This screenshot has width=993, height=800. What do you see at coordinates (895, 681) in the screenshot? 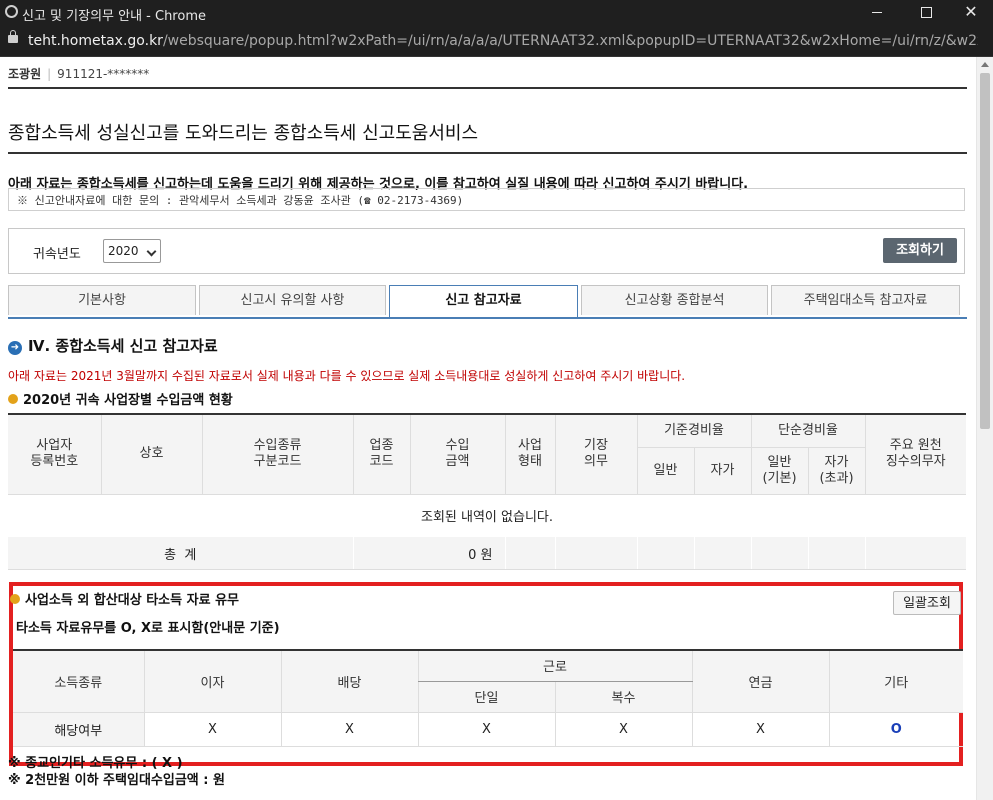
I see `header-other: 기타` at bounding box center [895, 681].